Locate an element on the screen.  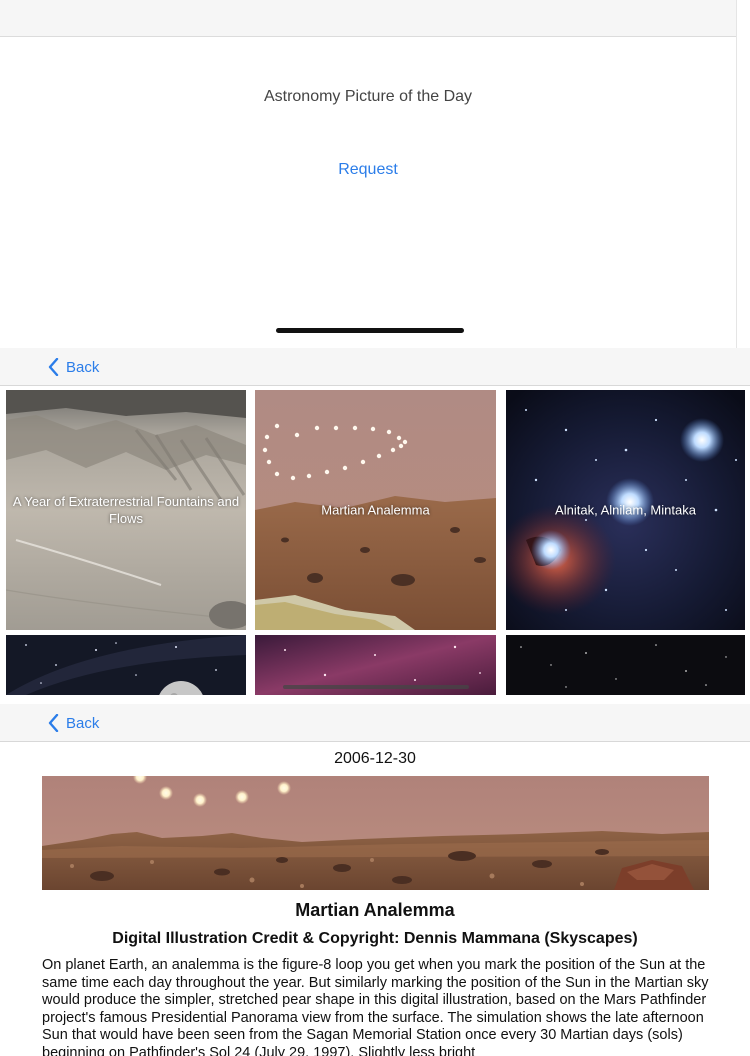
tile-caption: Alnitak, Alnilam, Mintaka is located at coordinates (625, 510).